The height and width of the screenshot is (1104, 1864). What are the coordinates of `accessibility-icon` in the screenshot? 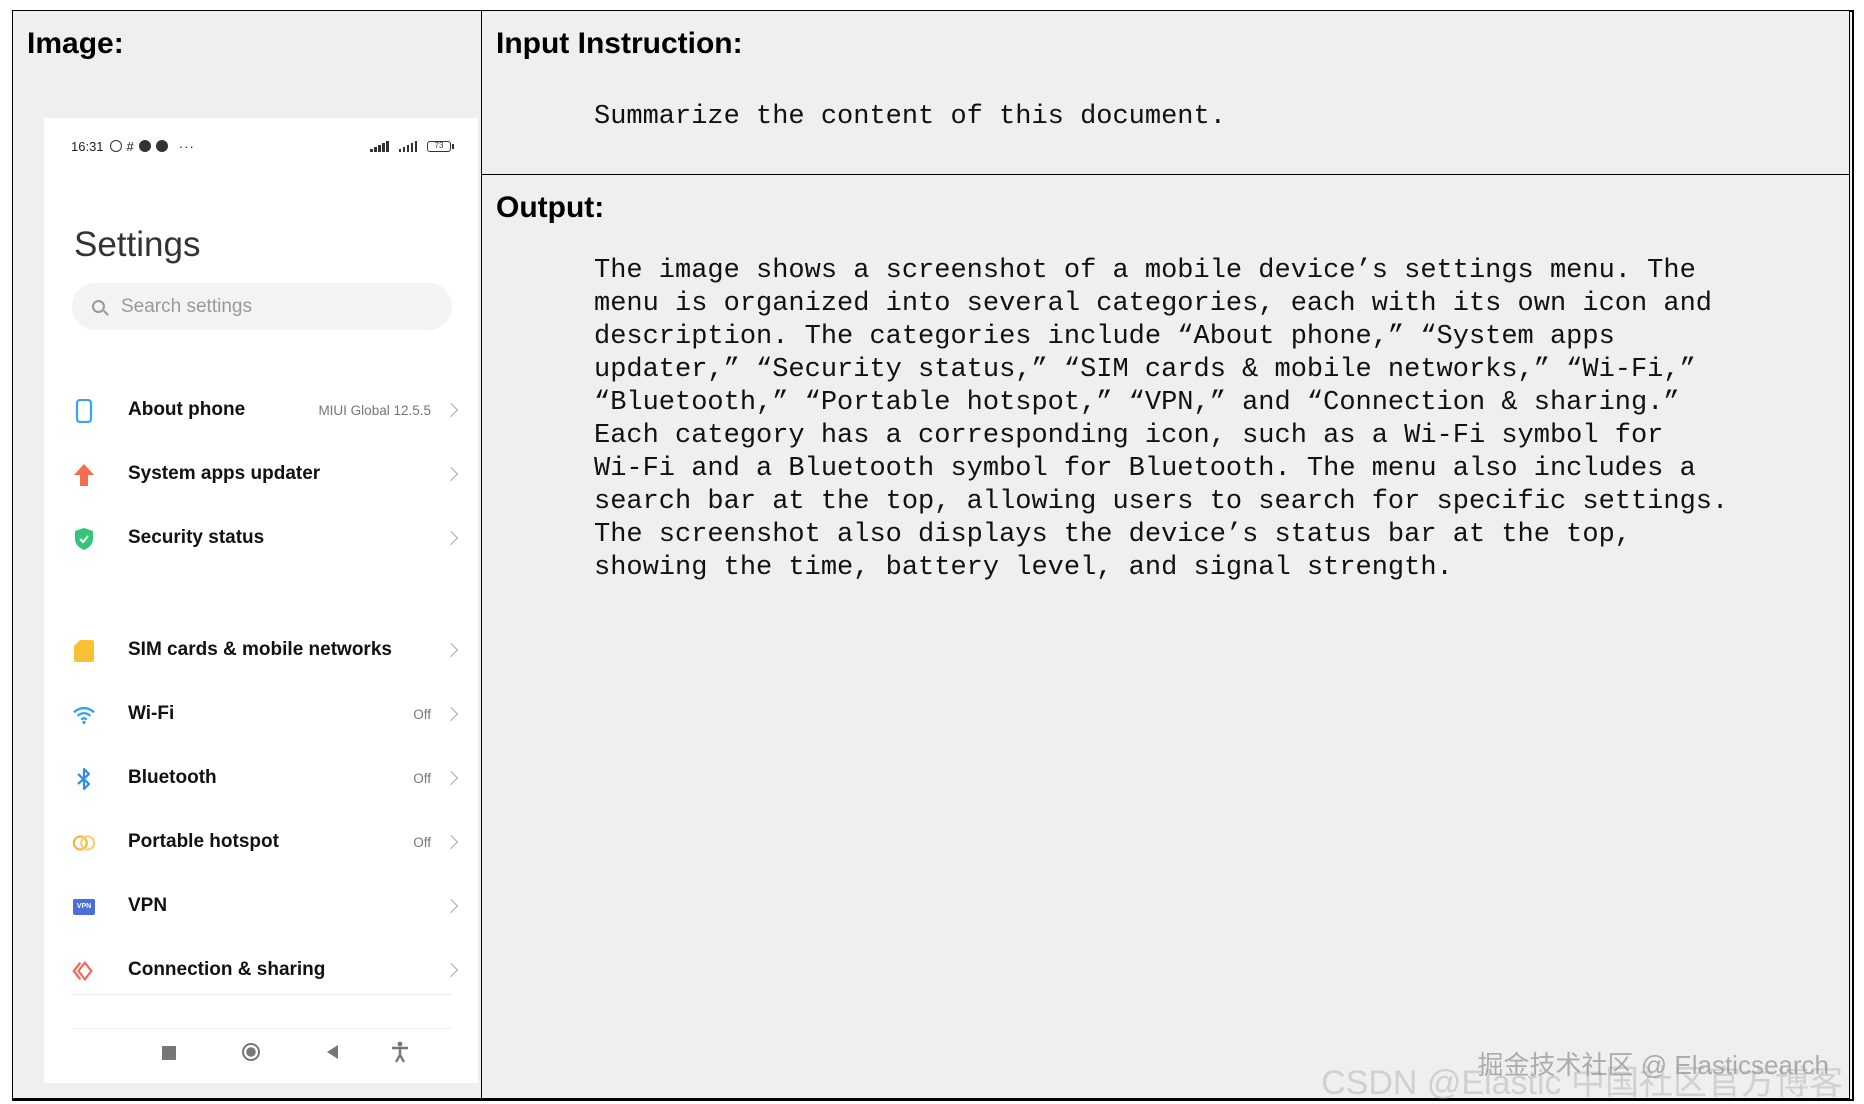 It's located at (400, 1054).